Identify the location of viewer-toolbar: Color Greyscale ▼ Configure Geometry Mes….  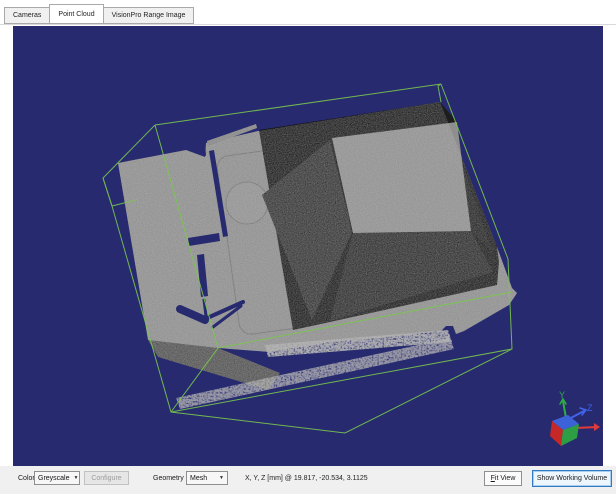
(308, 480).